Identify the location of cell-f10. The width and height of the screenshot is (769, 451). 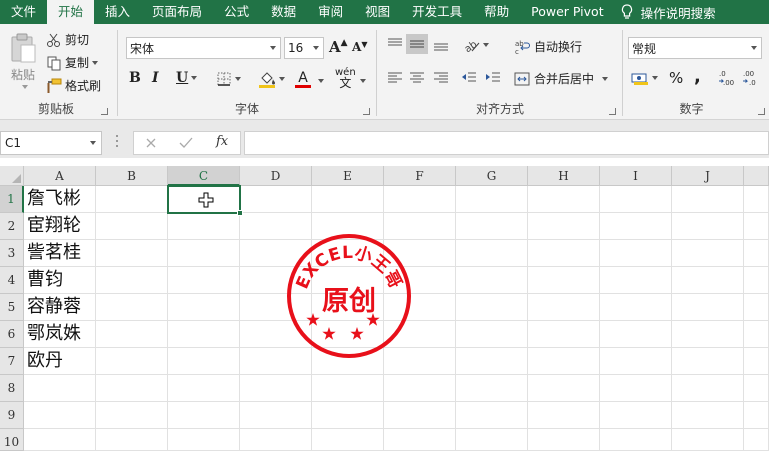
(420, 440).